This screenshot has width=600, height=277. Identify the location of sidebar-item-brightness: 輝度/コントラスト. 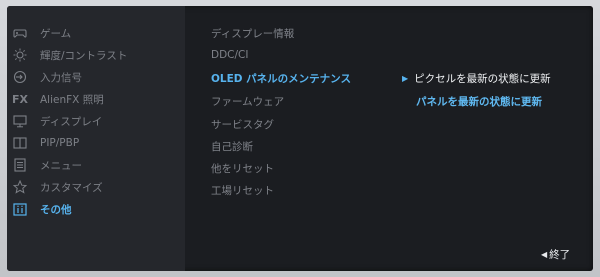
(94, 55).